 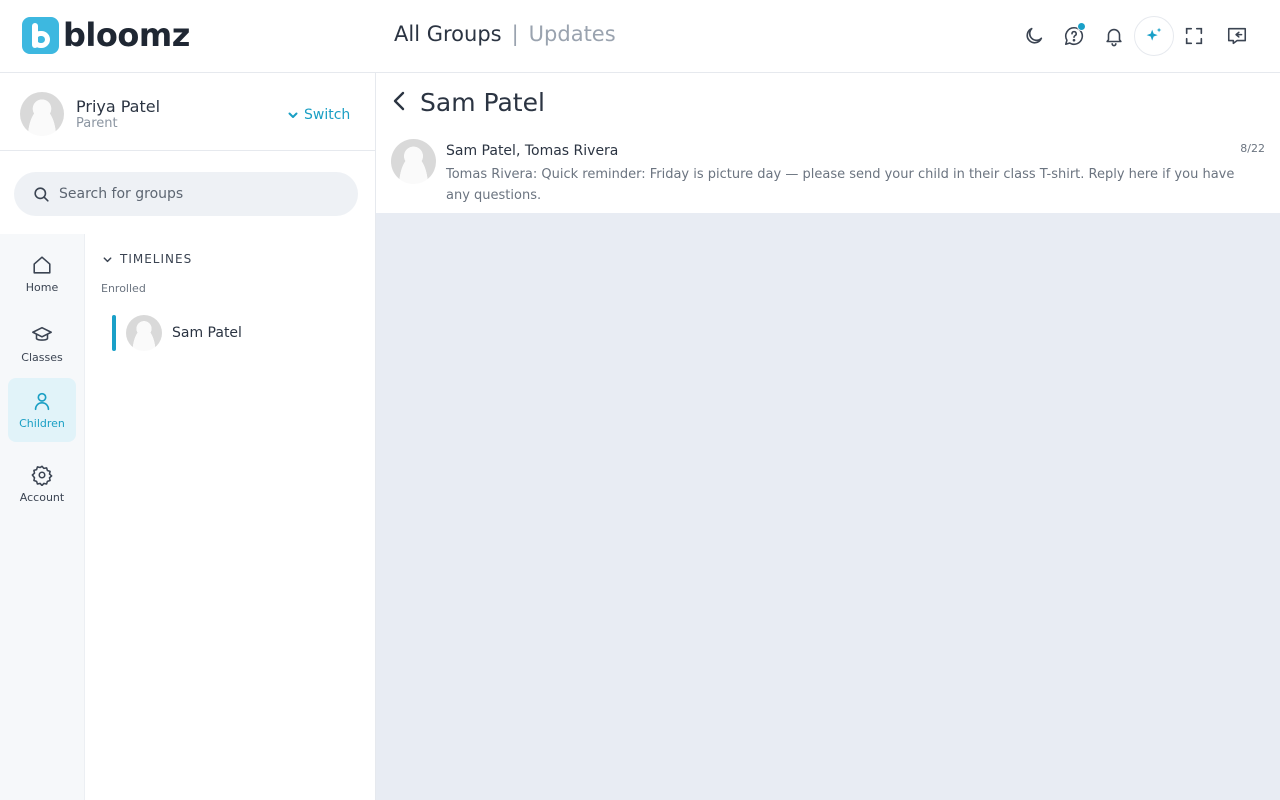 What do you see at coordinates (42, 287) in the screenshot?
I see `rail-label-home: Home` at bounding box center [42, 287].